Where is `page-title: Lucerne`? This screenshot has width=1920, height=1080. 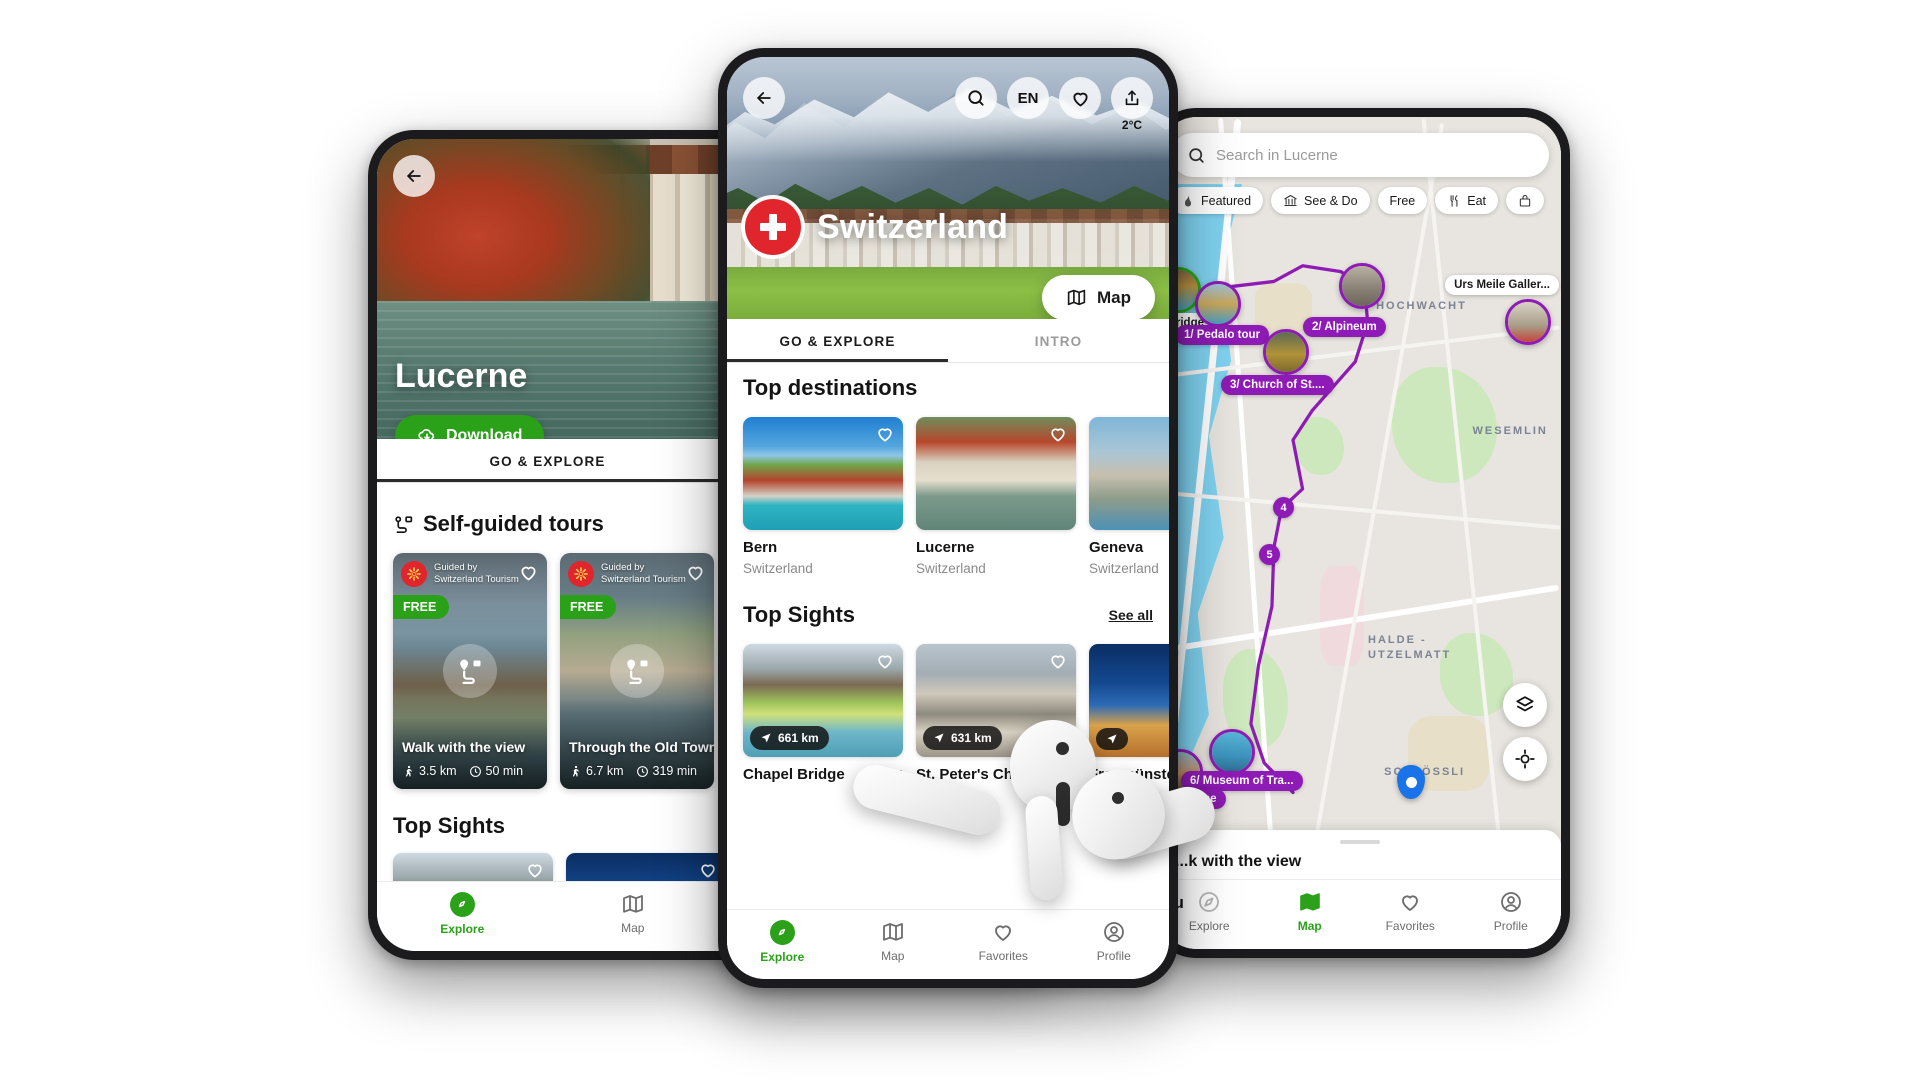 page-title: Lucerne is located at coordinates (461, 376).